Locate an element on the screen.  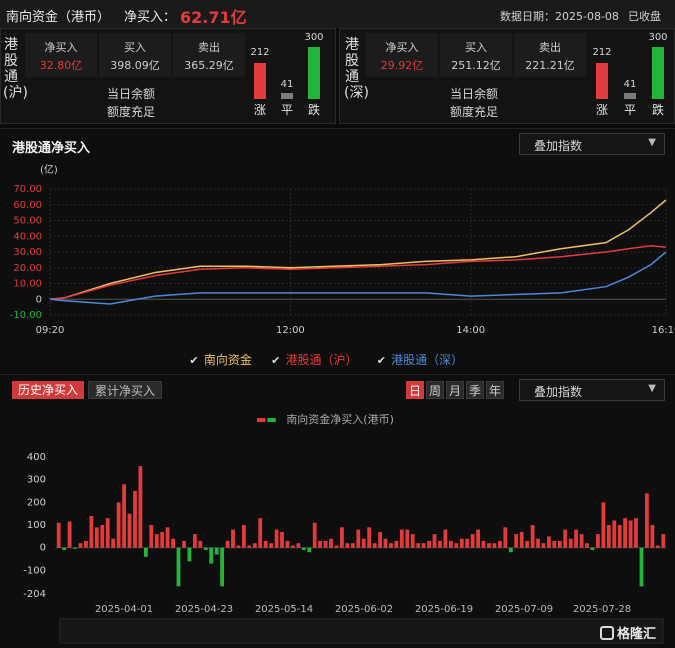
y-tick-label: -100 is located at coordinates (34, 570).